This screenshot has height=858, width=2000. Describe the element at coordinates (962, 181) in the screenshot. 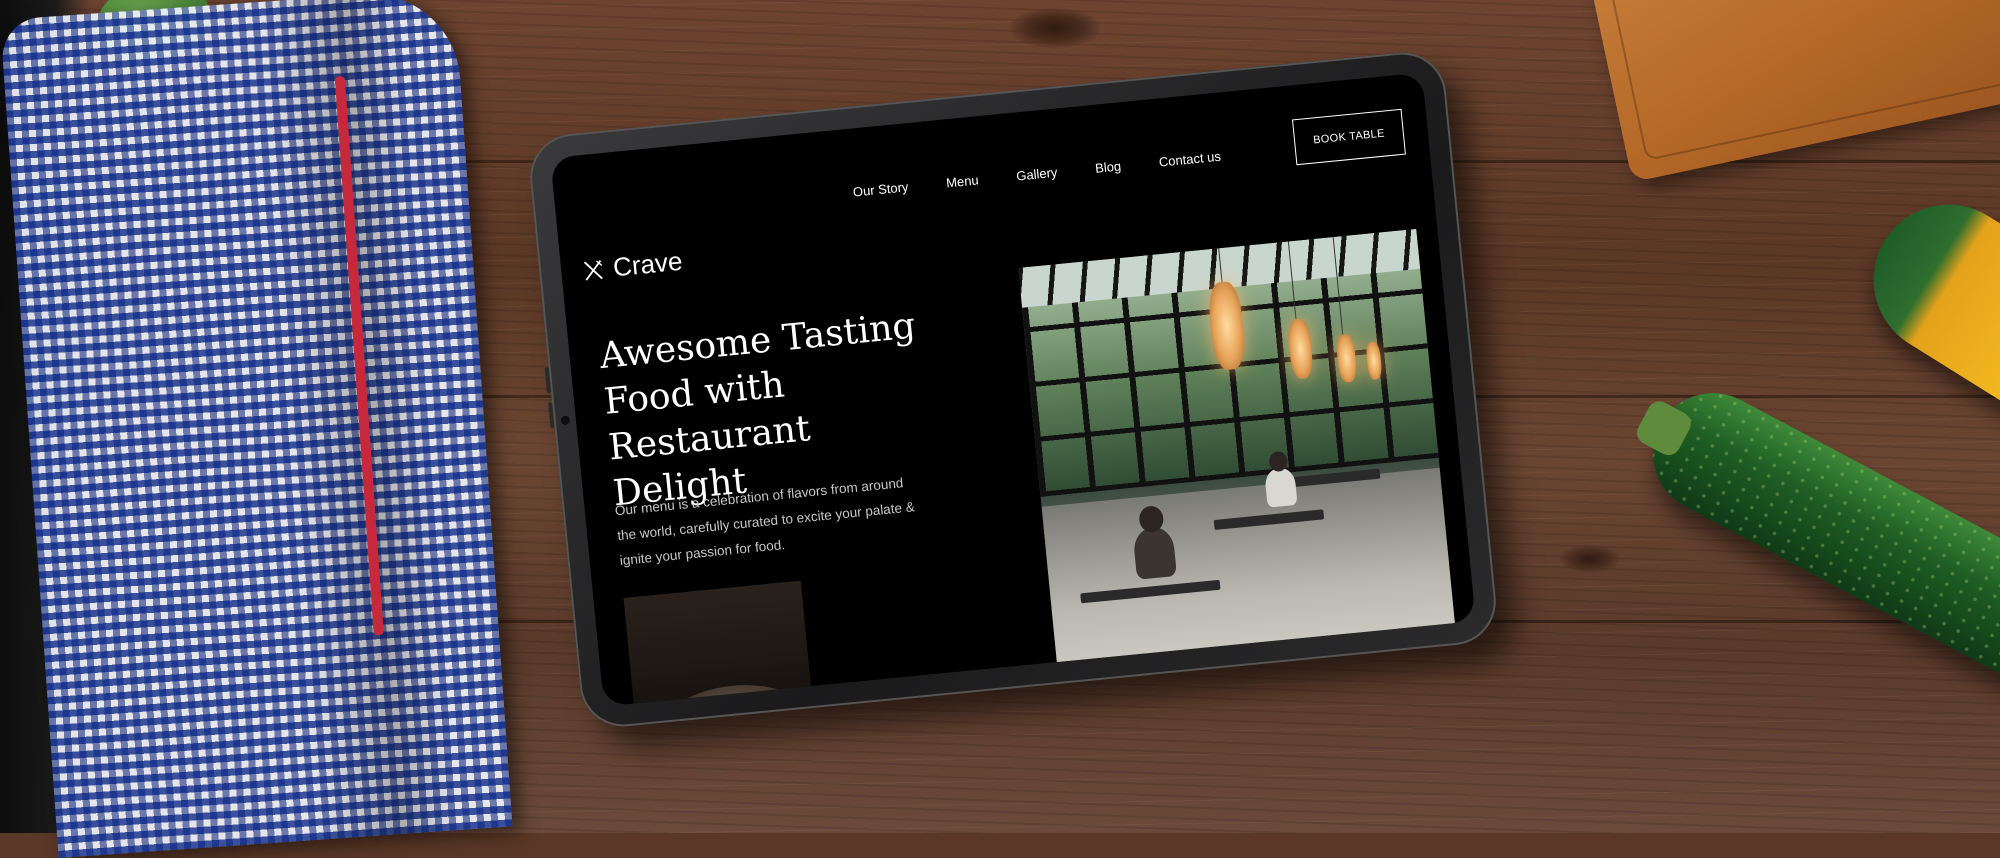

I see `nav-menu: Menu` at that location.